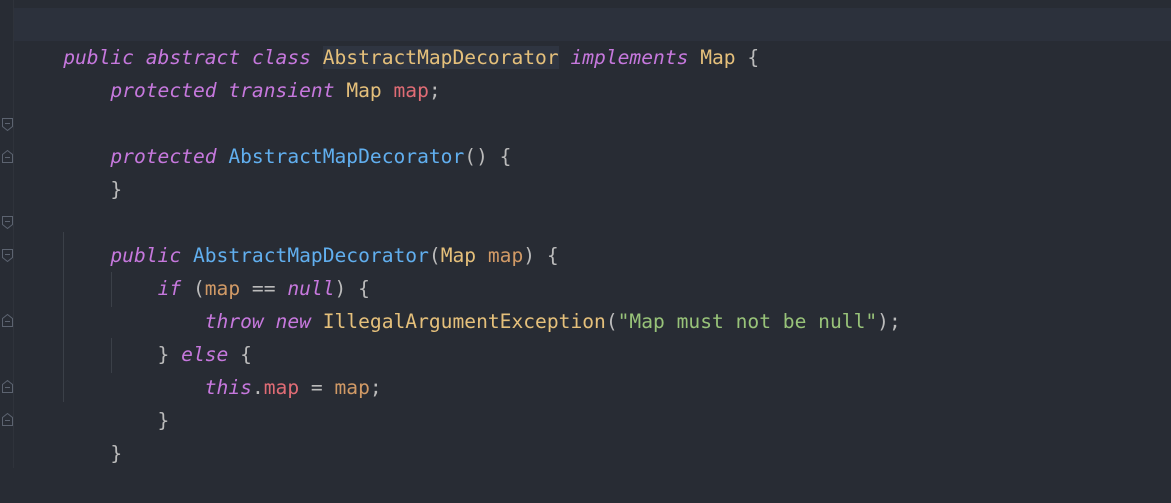 The width and height of the screenshot is (1171, 503). What do you see at coordinates (464, 321) in the screenshot?
I see `type-token: IllegalArgumentException` at bounding box center [464, 321].